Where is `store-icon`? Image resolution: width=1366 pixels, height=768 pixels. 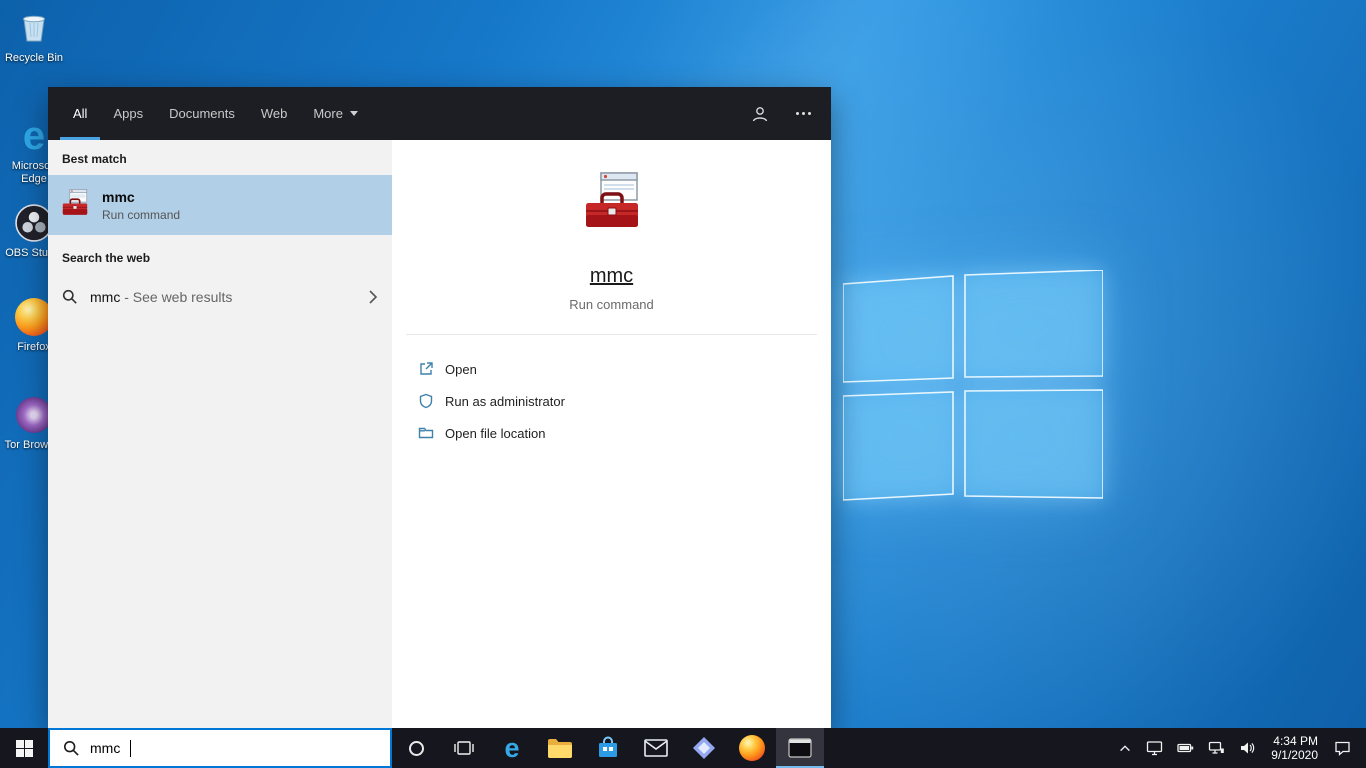 store-icon is located at coordinates (608, 746).